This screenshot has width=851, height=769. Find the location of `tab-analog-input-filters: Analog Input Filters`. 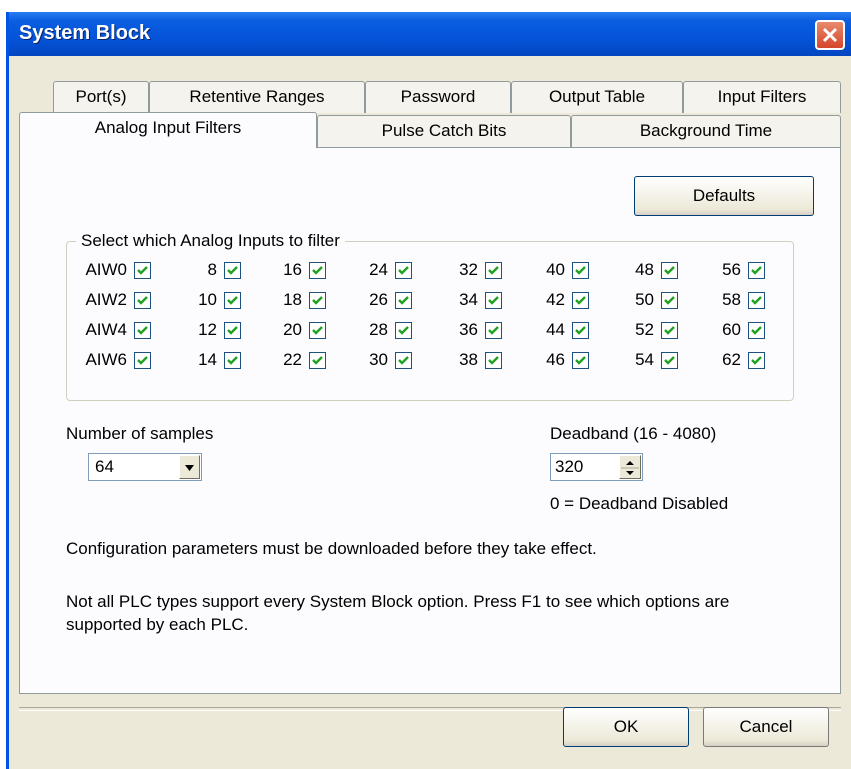

tab-analog-input-filters: Analog Input Filters is located at coordinates (168, 130).